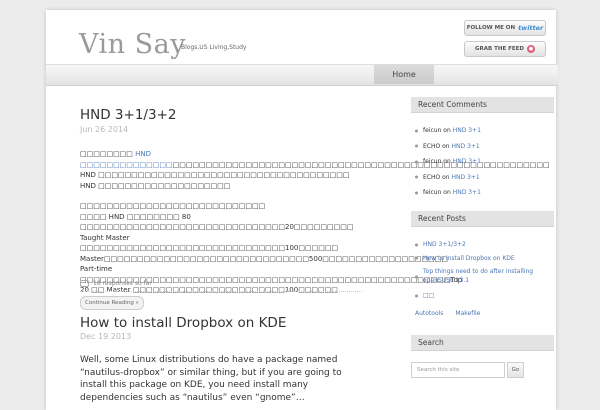 This screenshot has height=410, width=600. Describe the element at coordinates (530, 49) in the screenshot. I see `rss-icon: ●` at that location.